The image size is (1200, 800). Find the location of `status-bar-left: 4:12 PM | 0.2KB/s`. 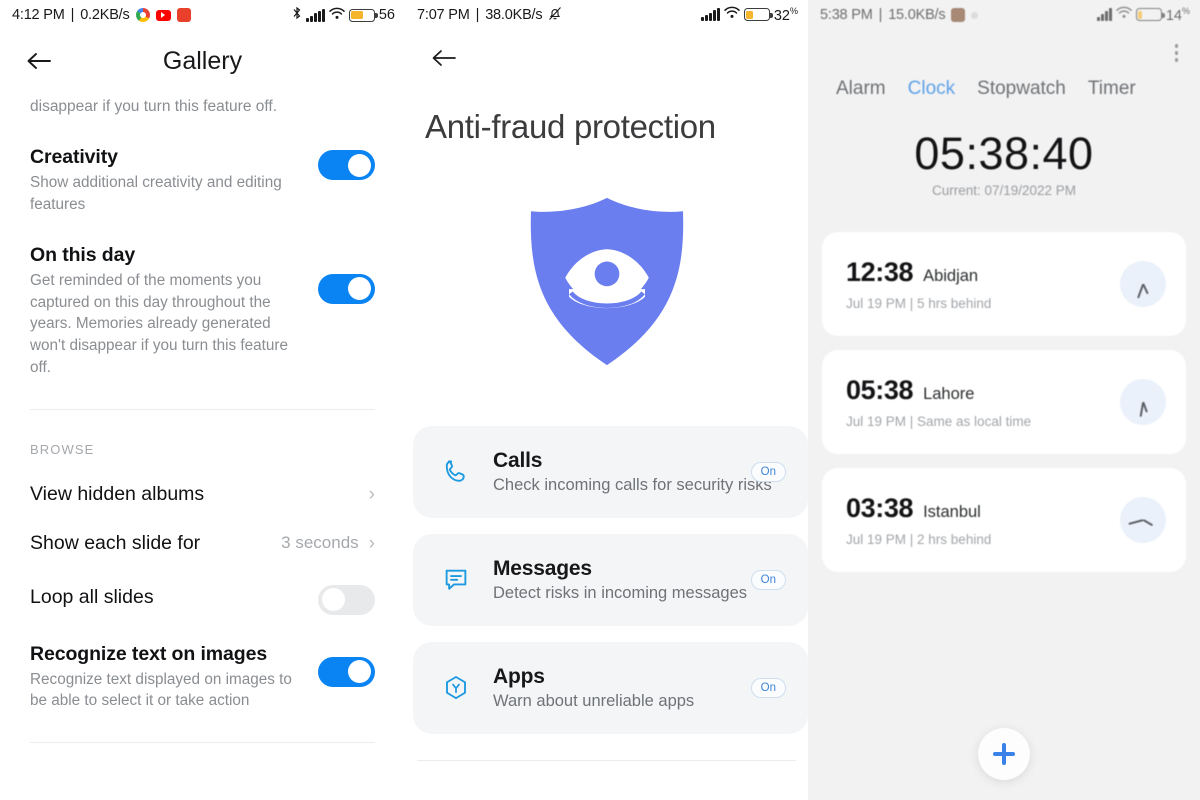

status-bar-left: 4:12 PM | 0.2KB/s is located at coordinates (101, 15).